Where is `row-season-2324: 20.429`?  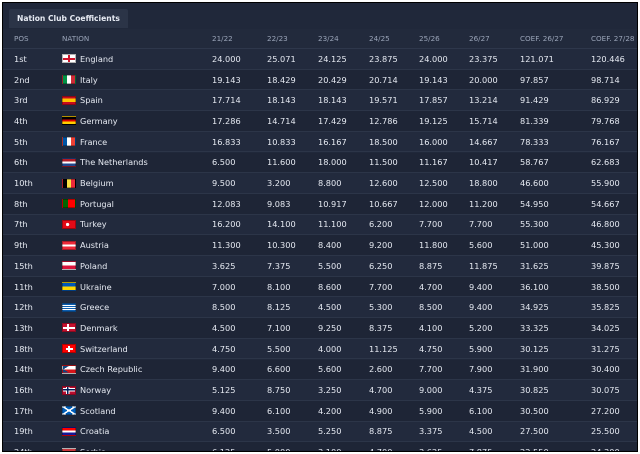 row-season-2324: 20.429 is located at coordinates (332, 79).